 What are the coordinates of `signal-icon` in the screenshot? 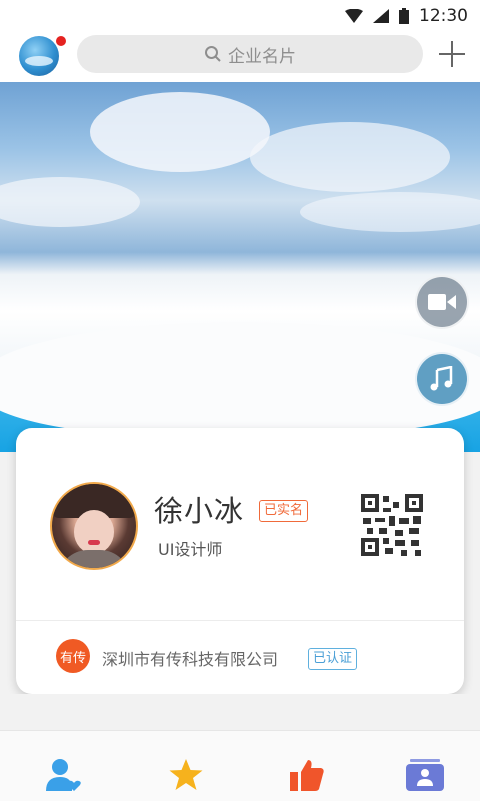 It's located at (381, 16).